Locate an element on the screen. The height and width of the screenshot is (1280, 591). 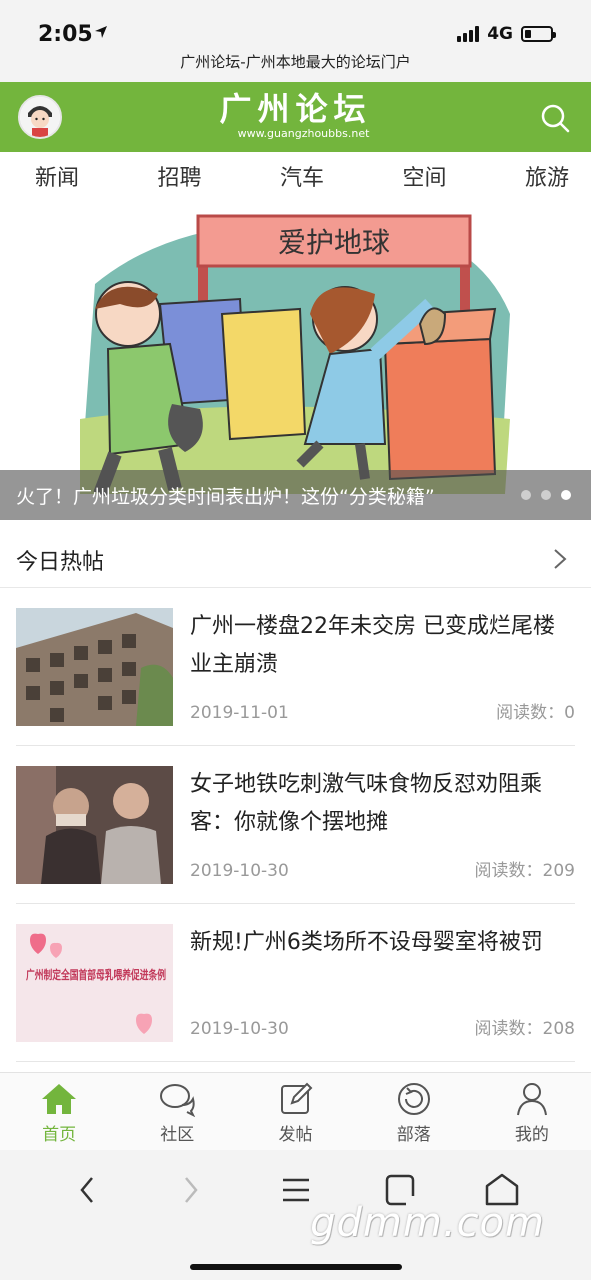
browser-toolbar: gdmm.com is located at coordinates (295, 1215).